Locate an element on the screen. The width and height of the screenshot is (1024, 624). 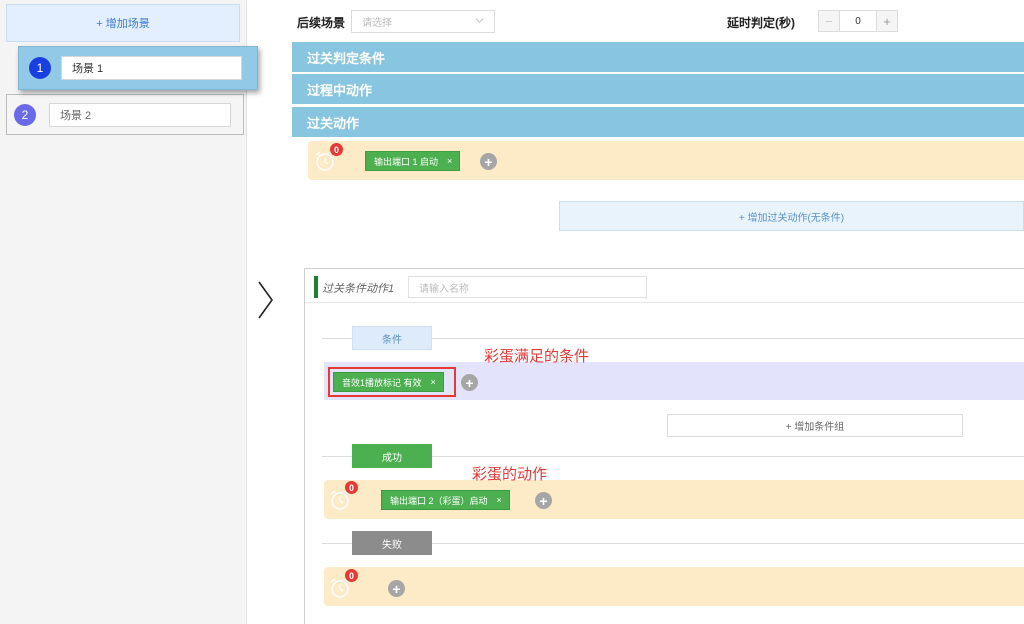
condition-pill: 条件 is located at coordinates (392, 338).